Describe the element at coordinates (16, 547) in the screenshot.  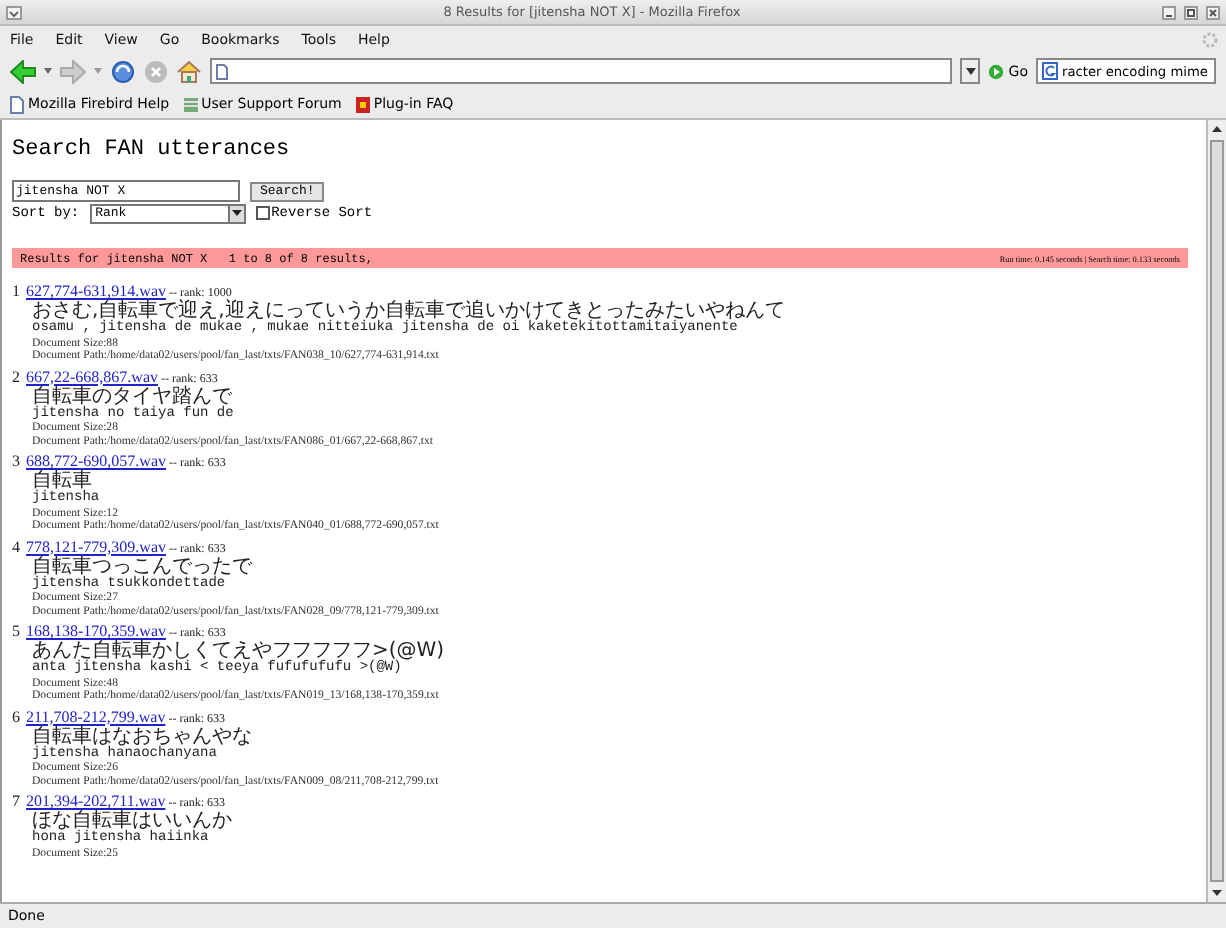
I see `result-number: 4` at that location.